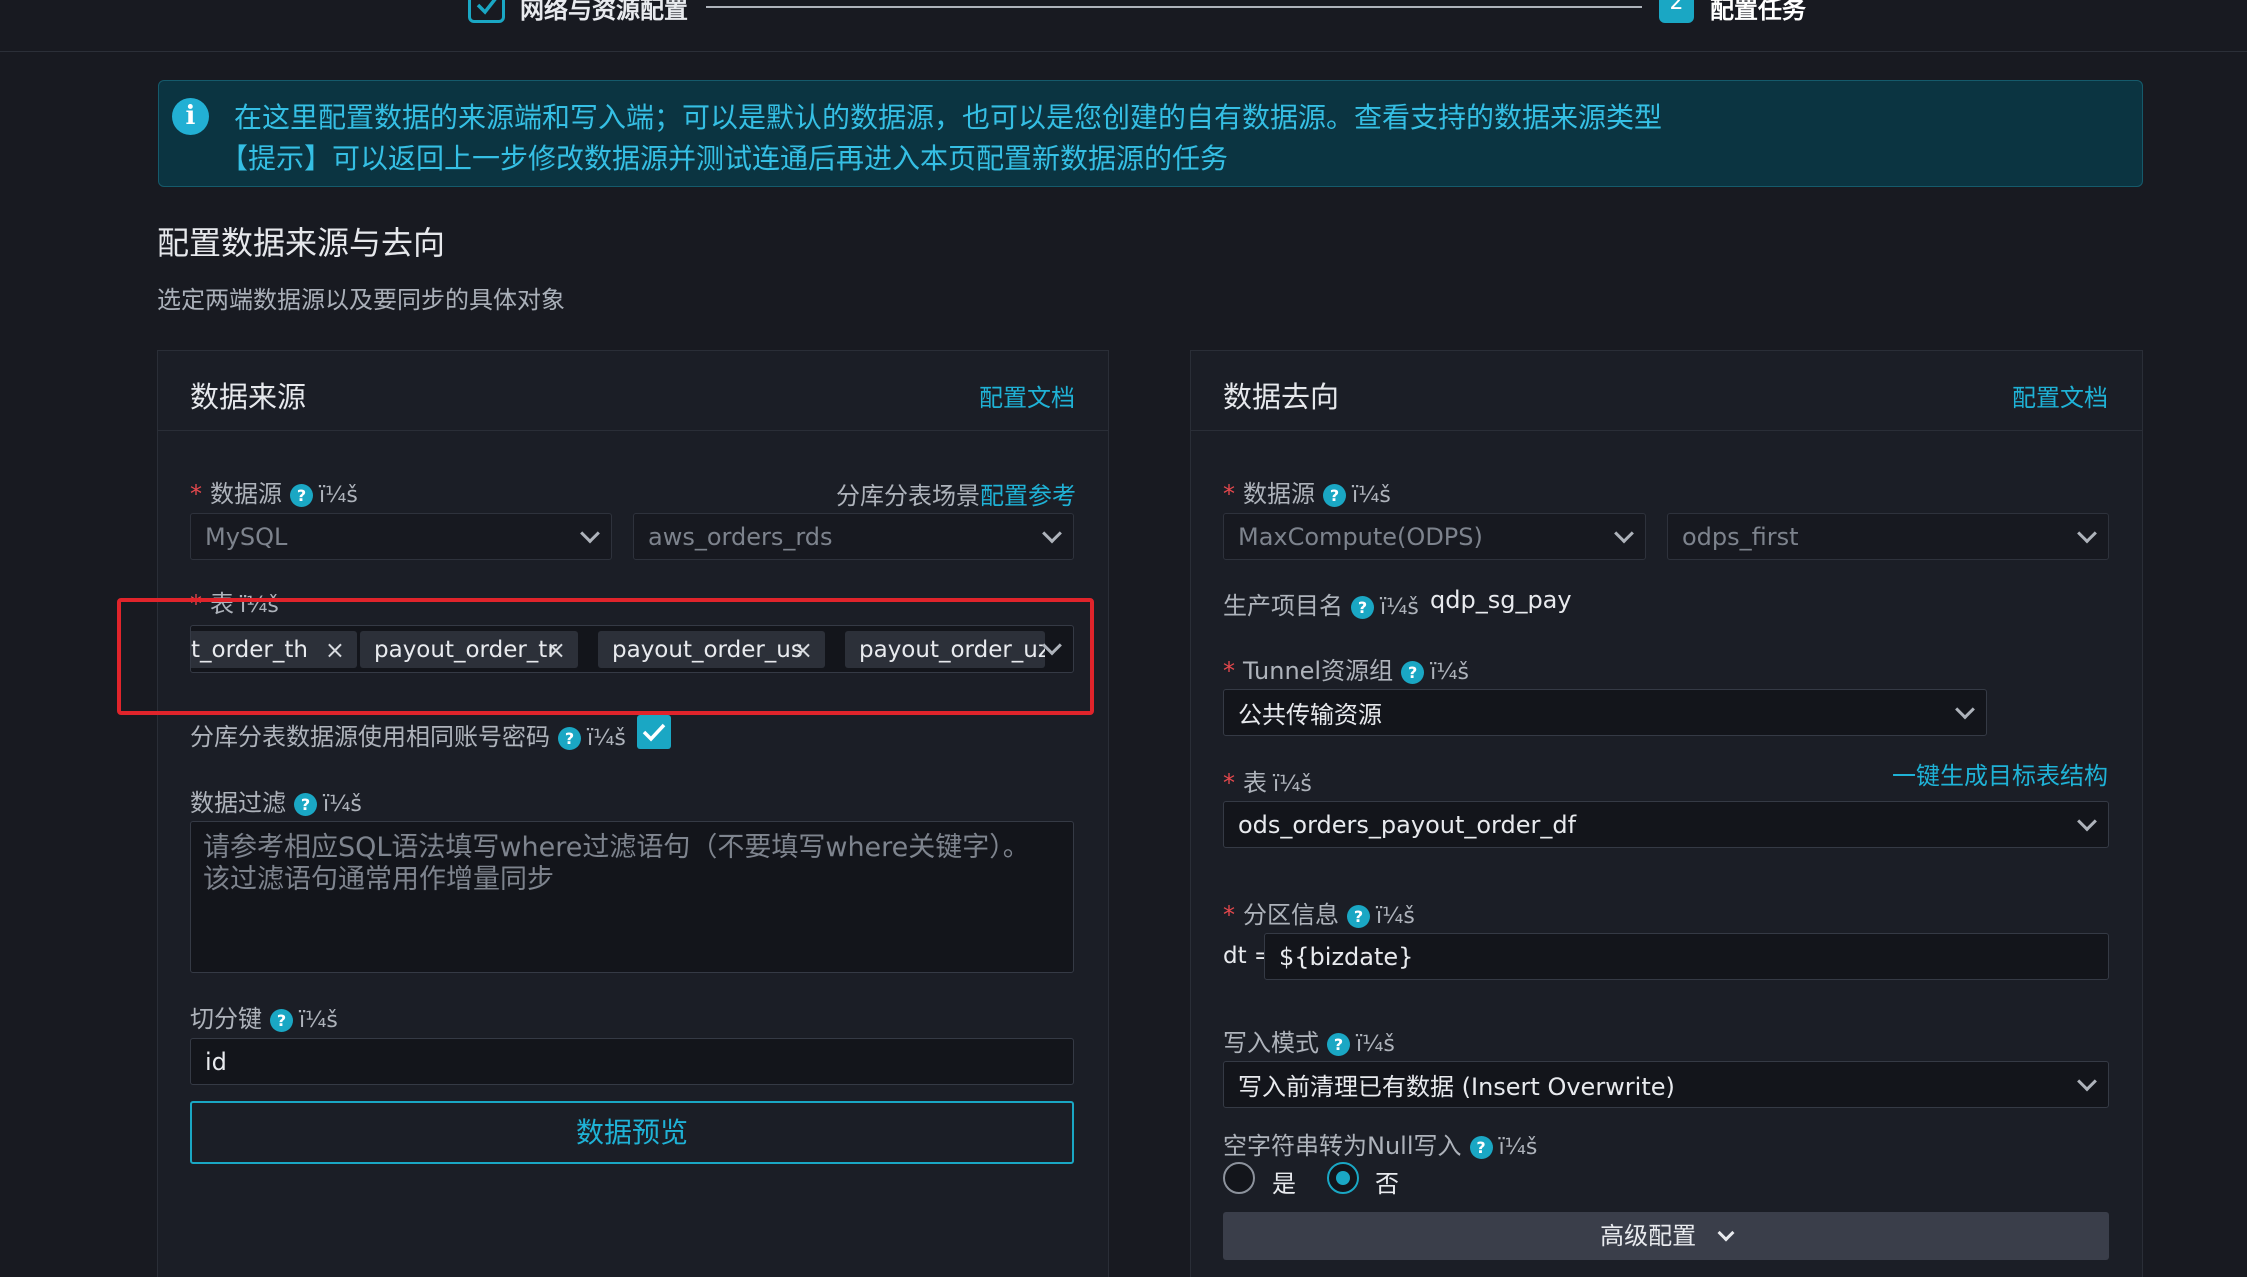  Describe the element at coordinates (1321, 606) in the screenshot. I see `project-name-label: 生产项目名? ï¼š` at that location.